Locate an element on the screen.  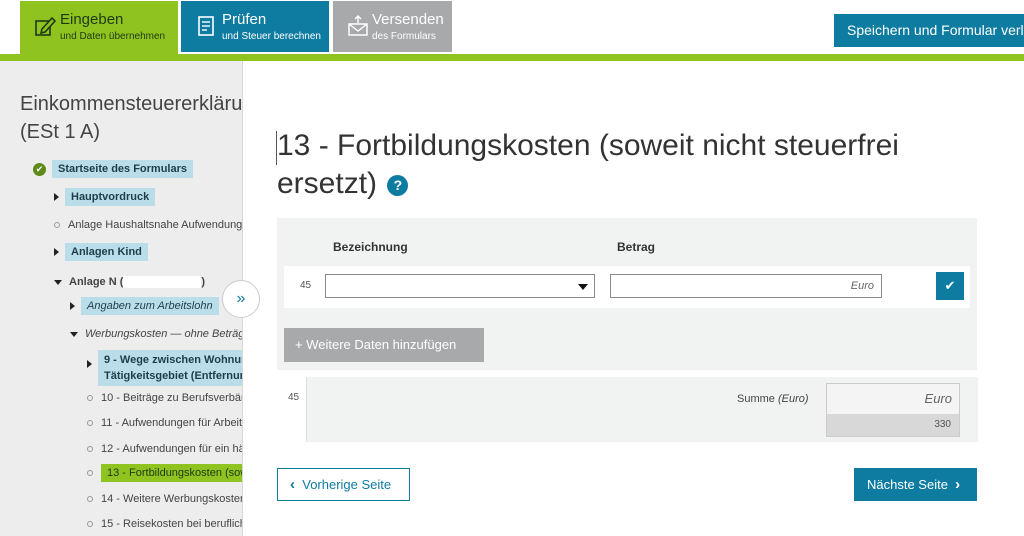
nav-item-11: 11 - Aufwendungen für Arbeitsmittel is located at coordinates (164, 423).